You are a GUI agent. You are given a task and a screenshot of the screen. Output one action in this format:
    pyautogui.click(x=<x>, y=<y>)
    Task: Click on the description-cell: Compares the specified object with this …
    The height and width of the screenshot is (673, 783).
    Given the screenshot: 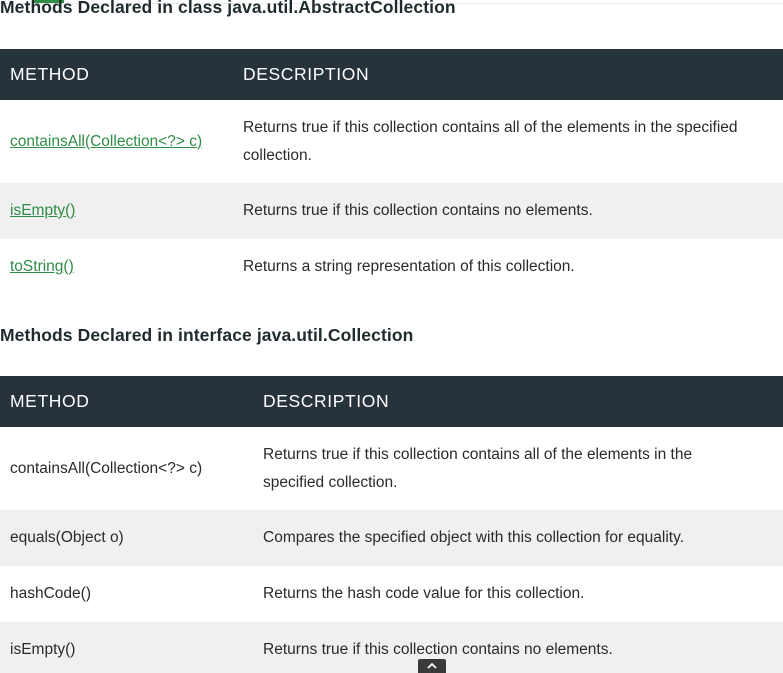 What is the action you would take?
    pyautogui.click(x=474, y=537)
    